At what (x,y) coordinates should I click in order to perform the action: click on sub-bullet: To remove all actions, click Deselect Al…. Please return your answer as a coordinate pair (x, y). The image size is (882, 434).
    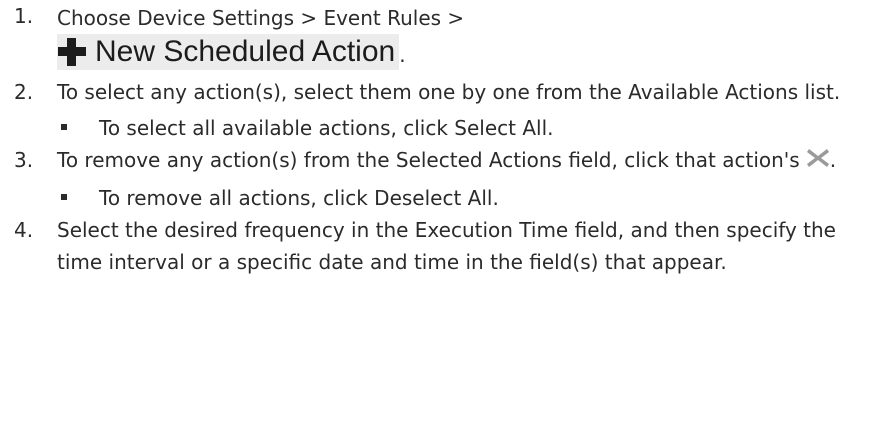
    Looking at the image, I should click on (469, 198).